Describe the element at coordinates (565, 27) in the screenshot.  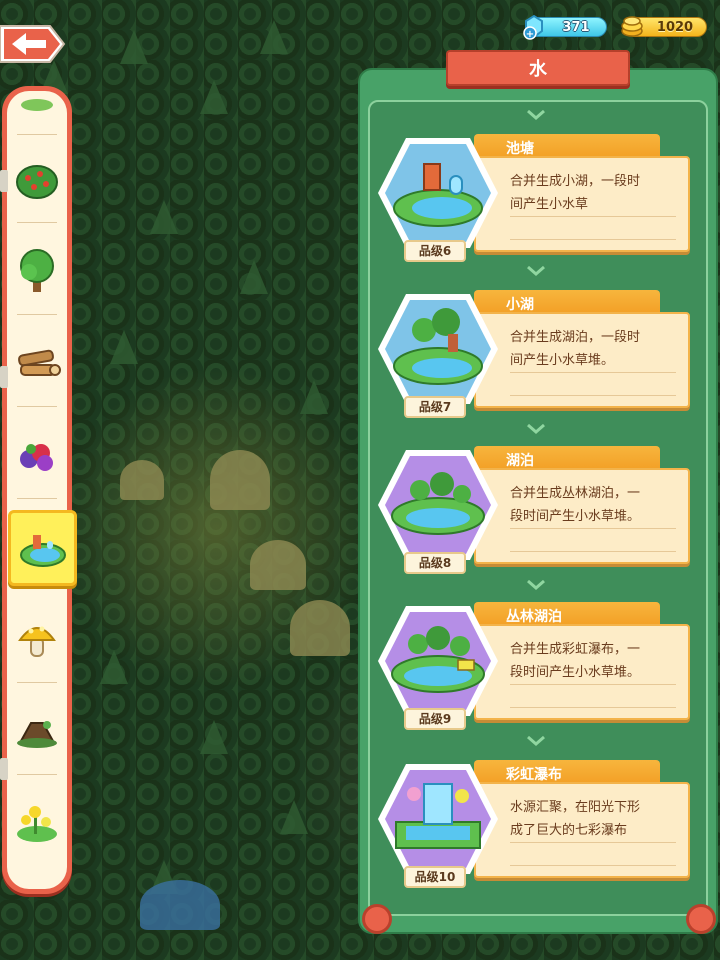
I see `gem-counter: + 371` at that location.